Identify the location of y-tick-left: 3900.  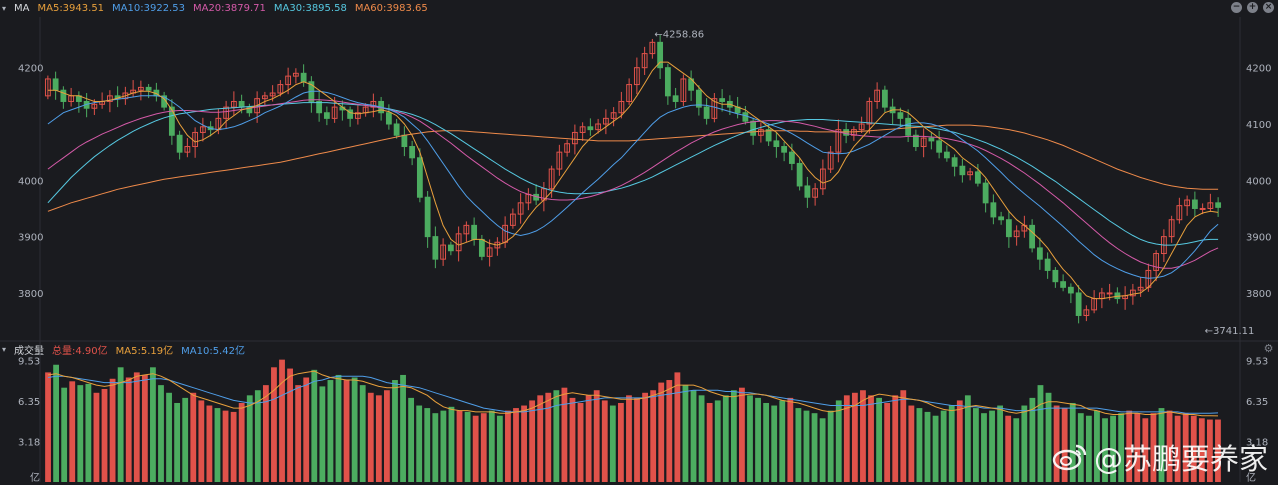
(30, 238).